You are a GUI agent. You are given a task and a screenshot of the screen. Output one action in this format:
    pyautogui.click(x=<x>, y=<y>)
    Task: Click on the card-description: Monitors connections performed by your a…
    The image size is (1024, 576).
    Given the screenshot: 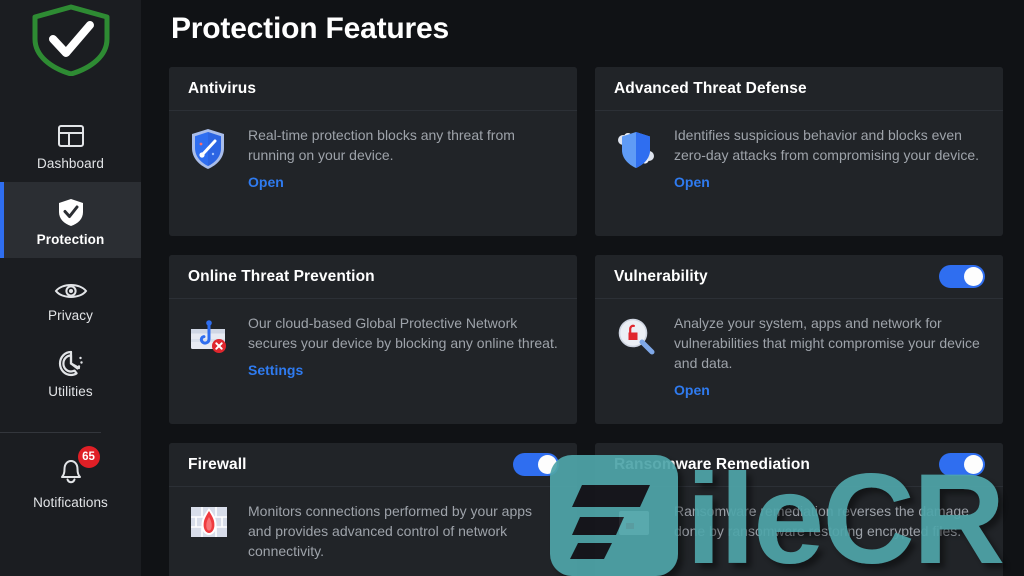 What is the action you would take?
    pyautogui.click(x=390, y=531)
    